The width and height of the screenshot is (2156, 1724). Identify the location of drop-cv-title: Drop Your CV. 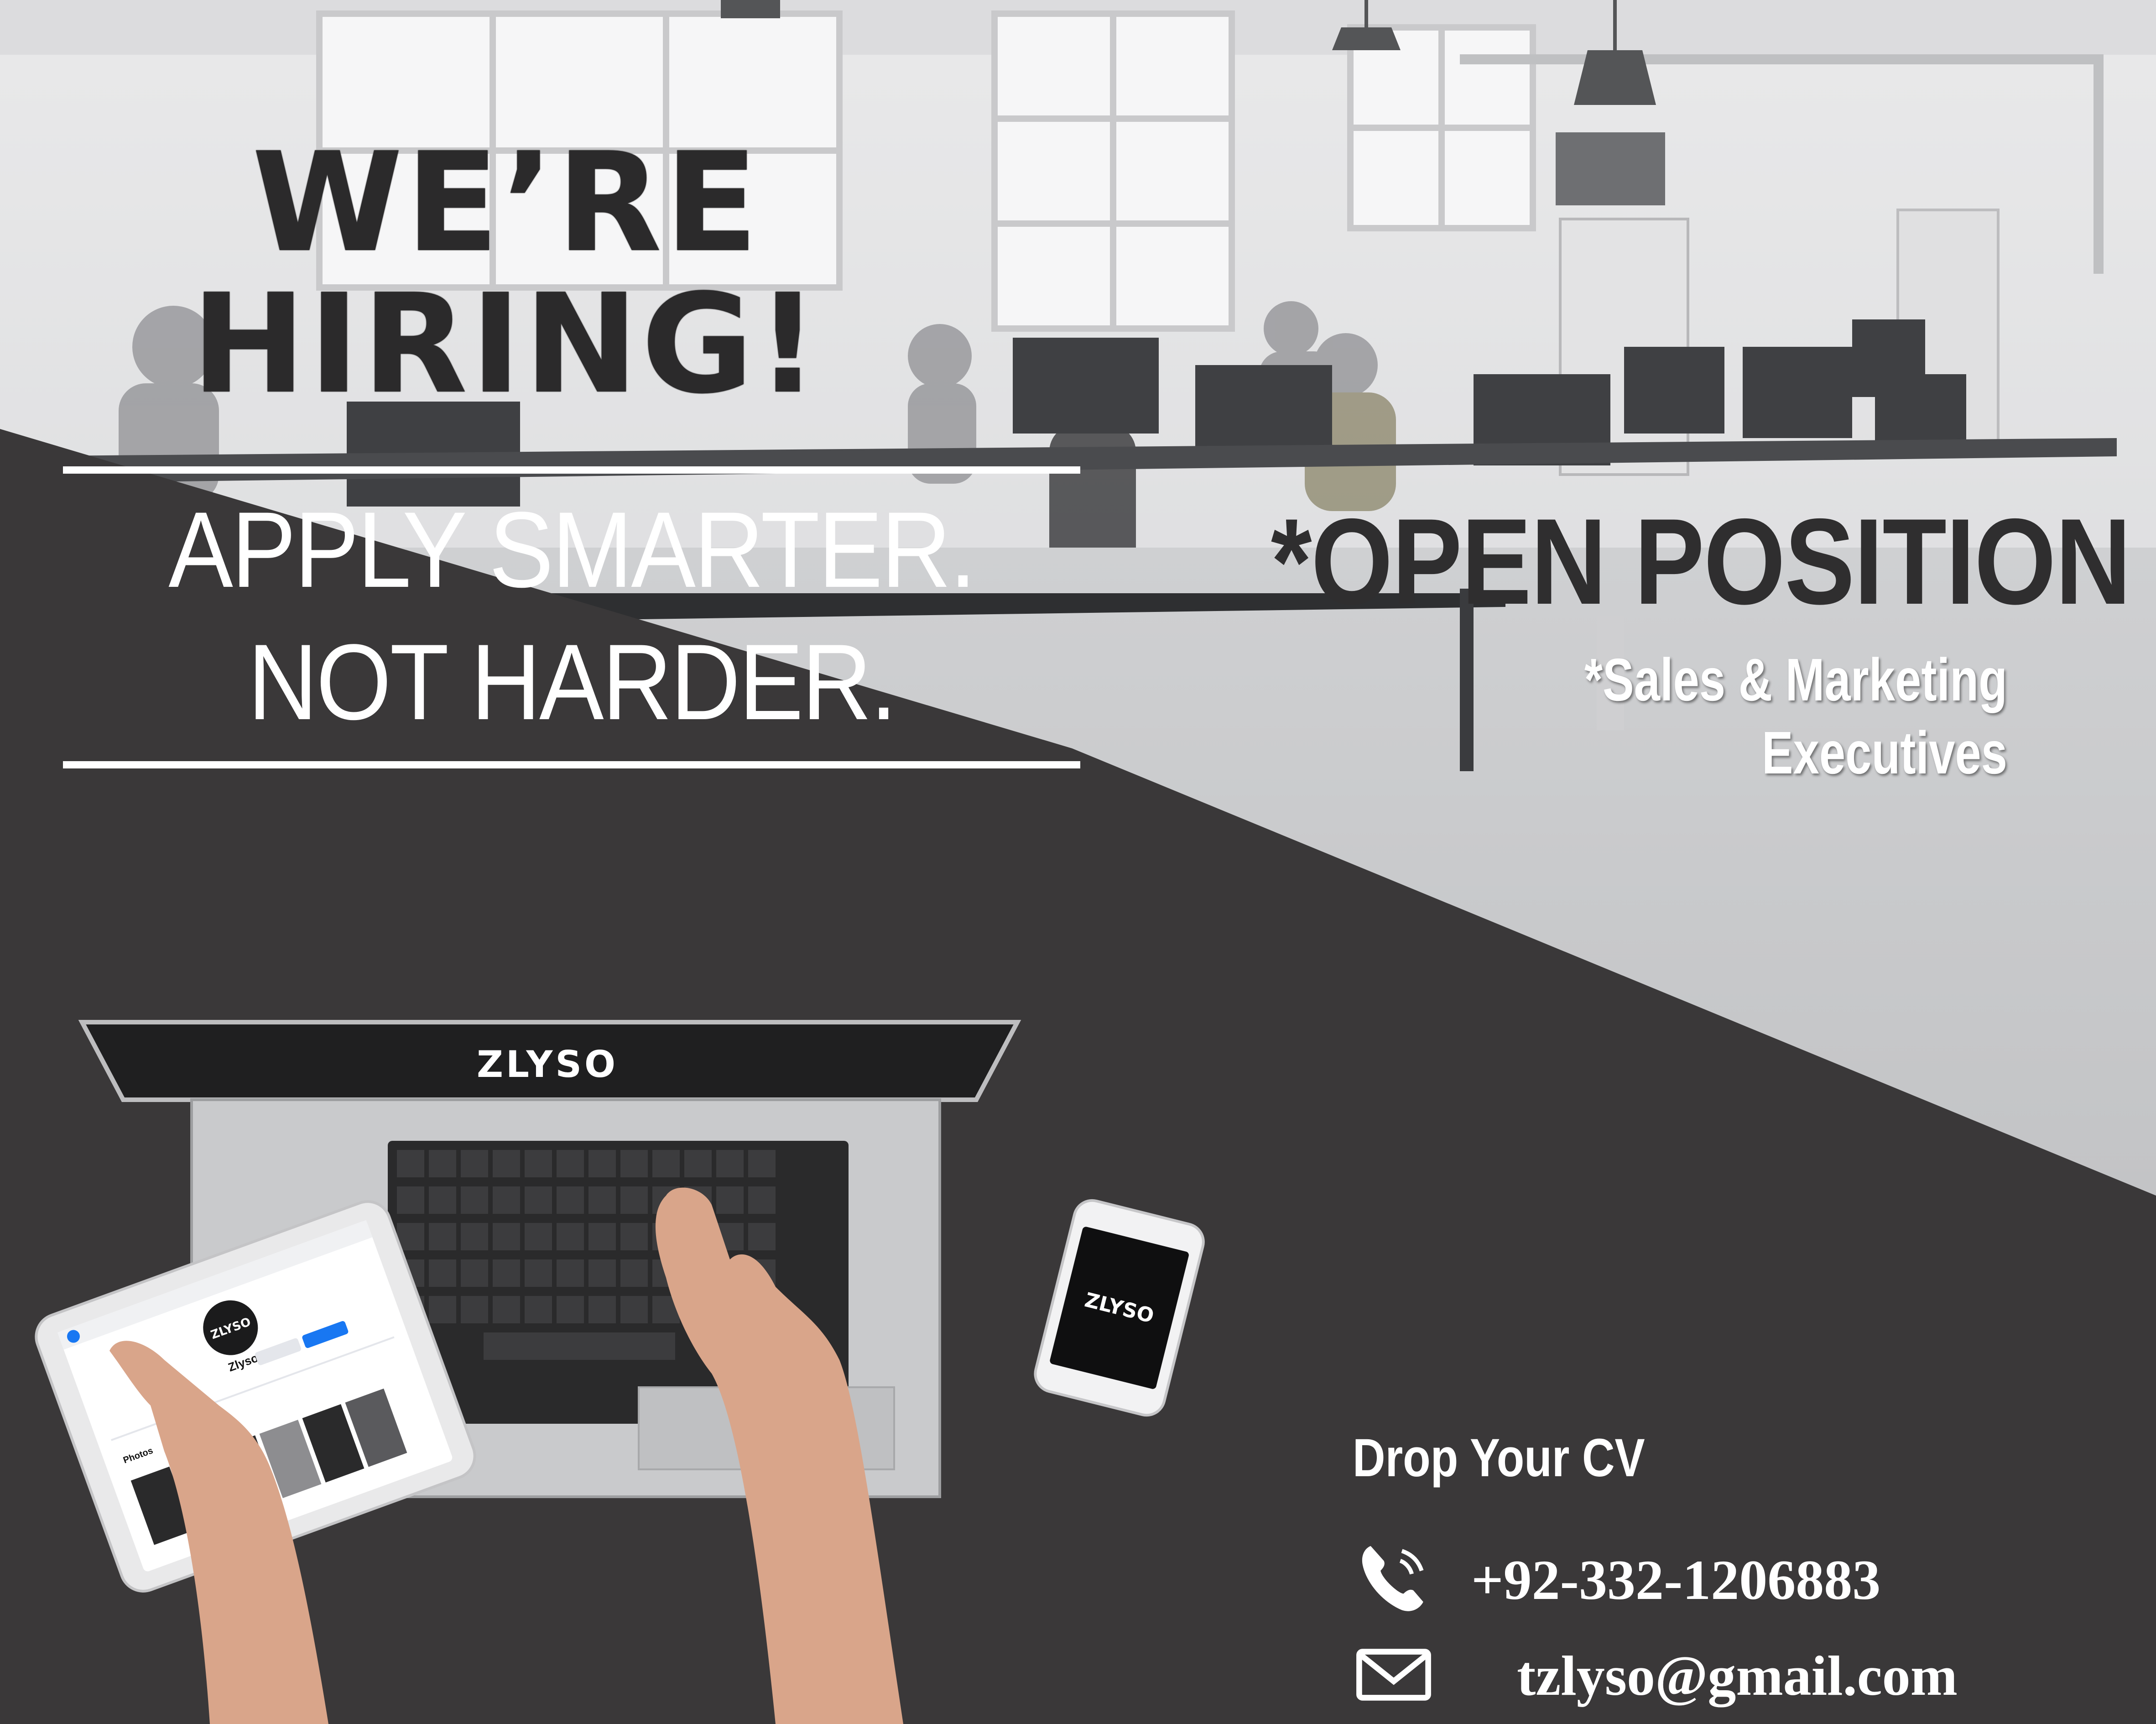
(1499, 1458).